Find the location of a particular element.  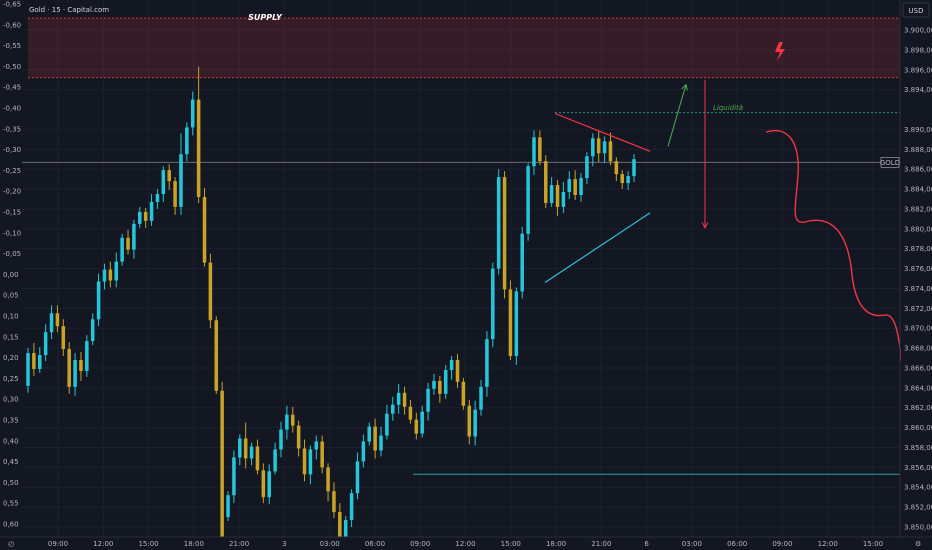

left-axis-tick: 0,60 is located at coordinates (11, 525).